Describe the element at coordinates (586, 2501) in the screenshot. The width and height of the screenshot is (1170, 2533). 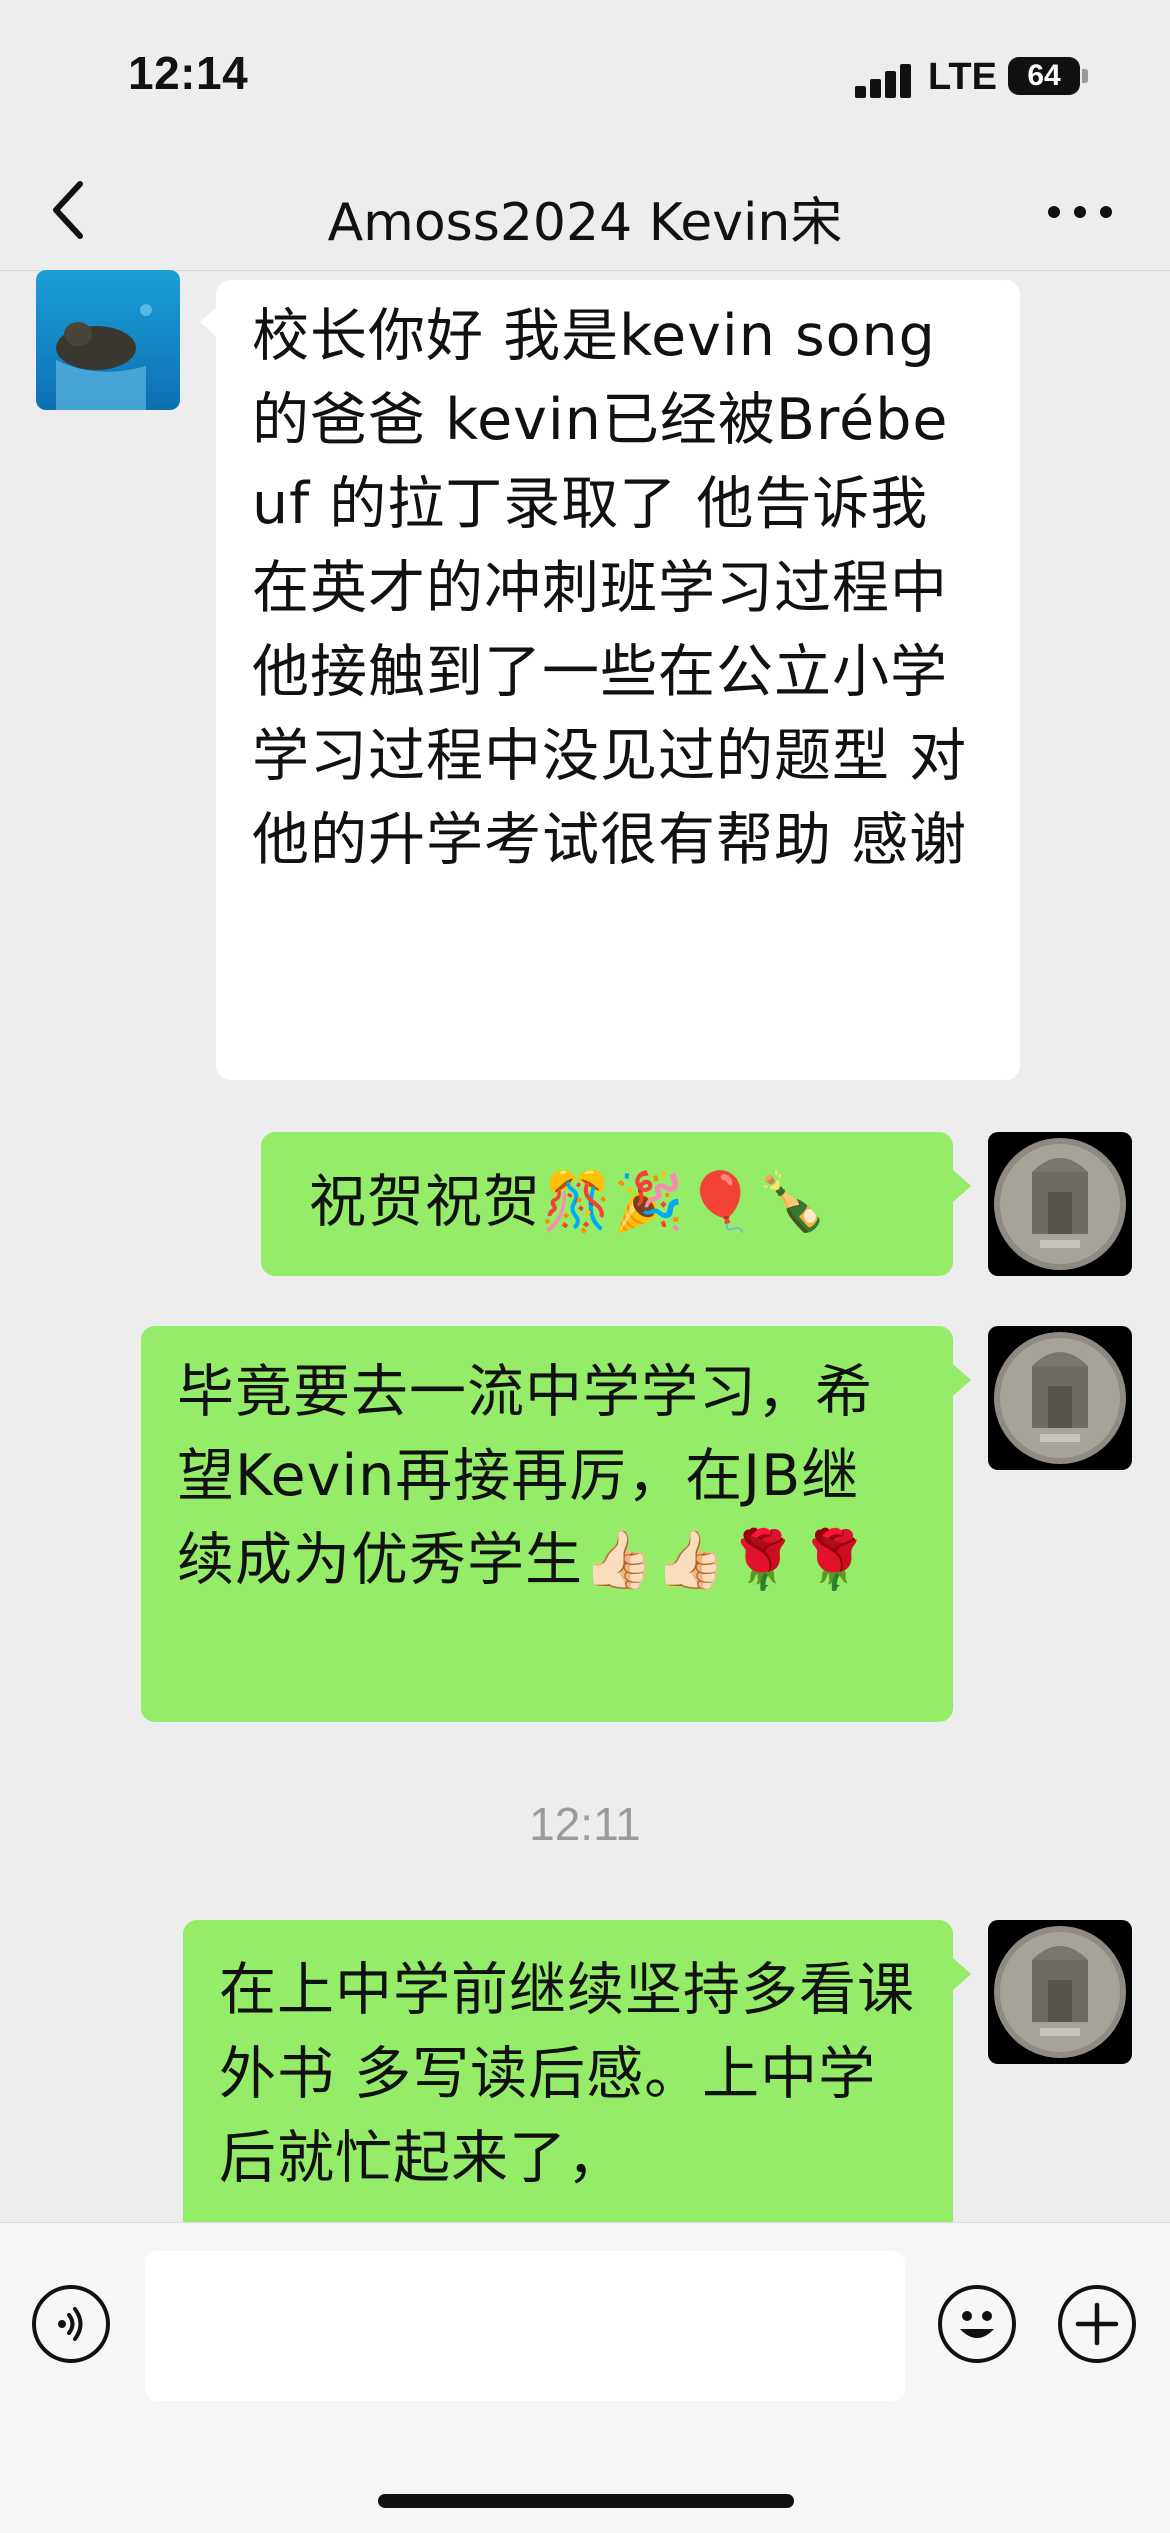
I see `home-indicator` at that location.